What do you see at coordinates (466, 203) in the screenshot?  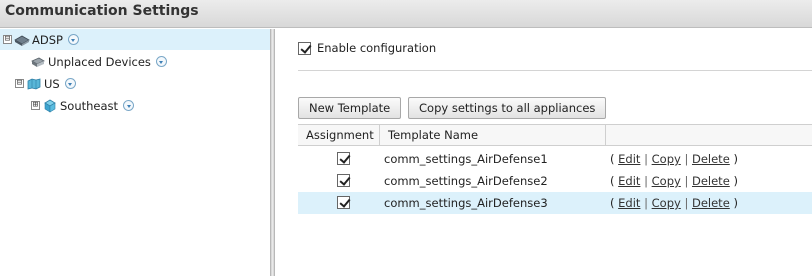 I see `template-name: comm_settings_AirDefense3` at bounding box center [466, 203].